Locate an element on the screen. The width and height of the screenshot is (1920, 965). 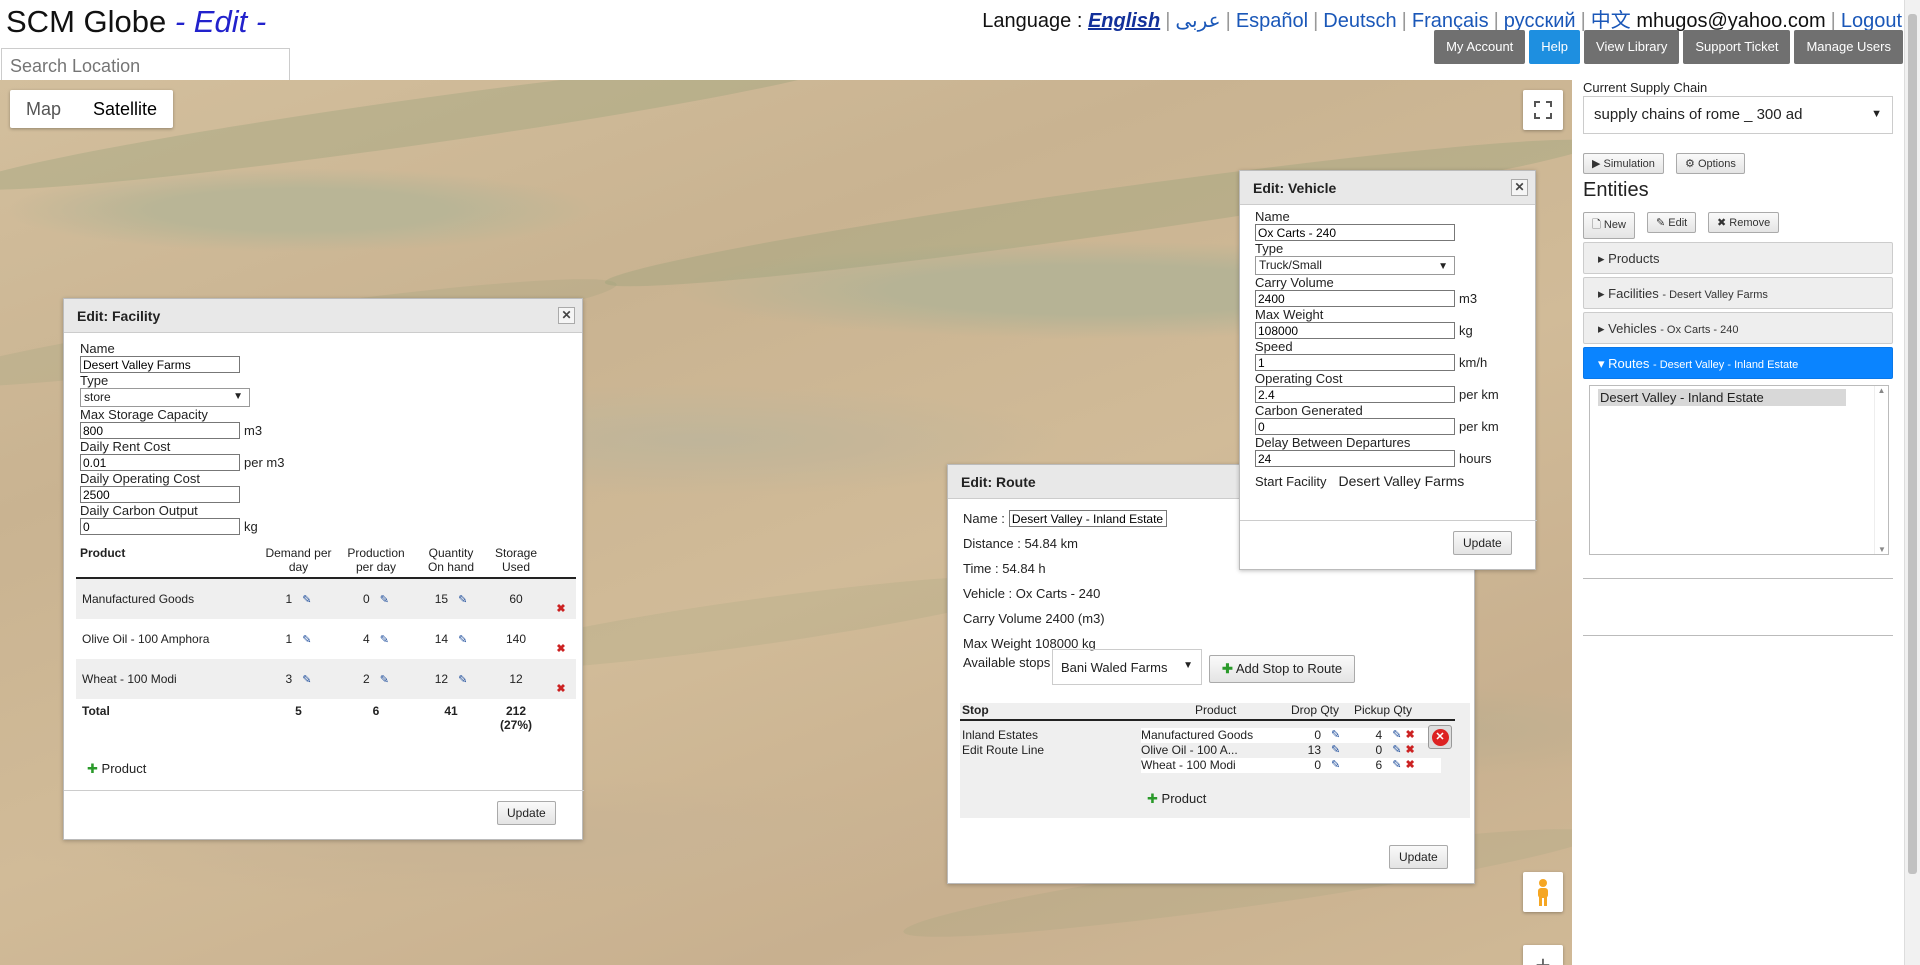
simulation-button: ▶ Simulation is located at coordinates (1623, 163).